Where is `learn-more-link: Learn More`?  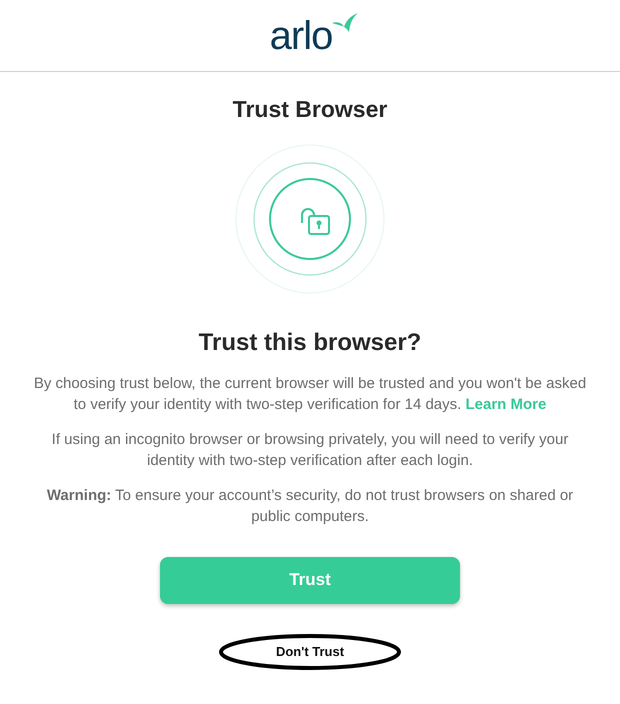 learn-more-link: Learn More is located at coordinates (505, 404).